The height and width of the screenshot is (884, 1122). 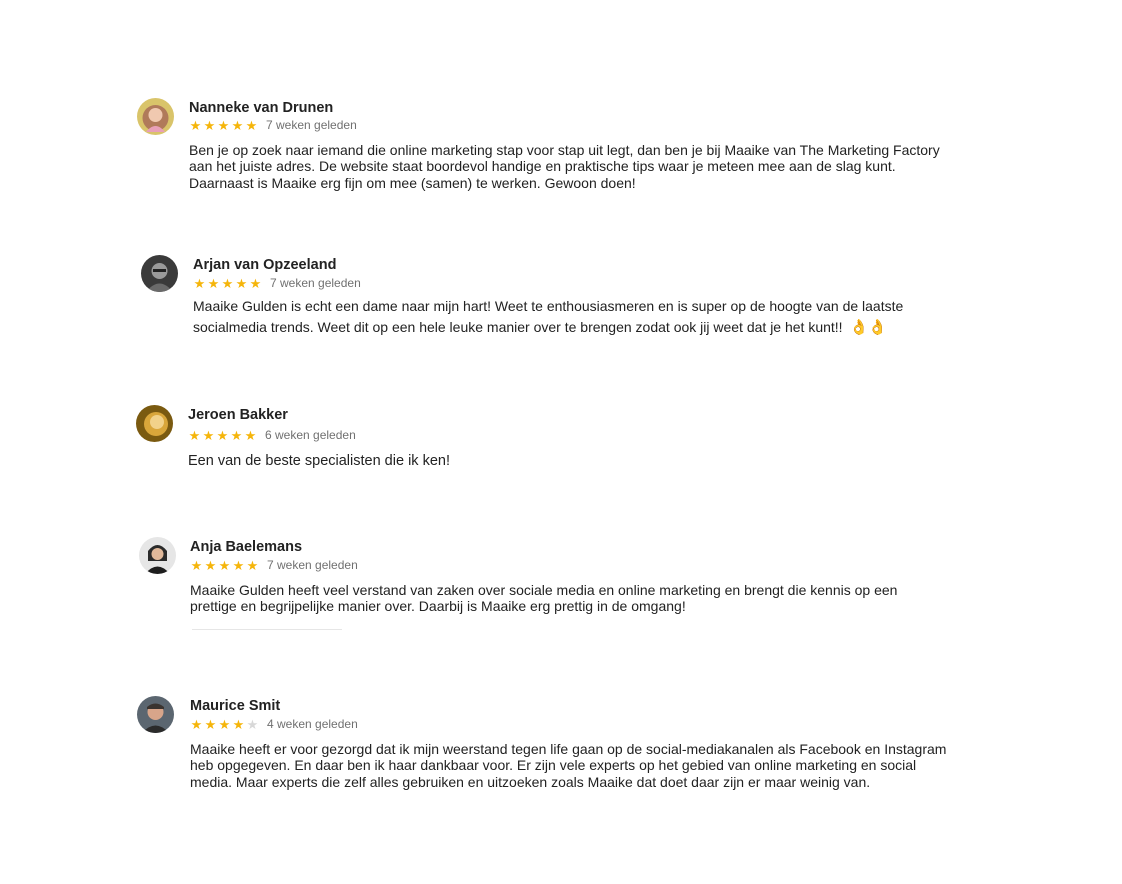 I want to click on reviewer-name: Jeroen Bakker, so click(x=238, y=415).